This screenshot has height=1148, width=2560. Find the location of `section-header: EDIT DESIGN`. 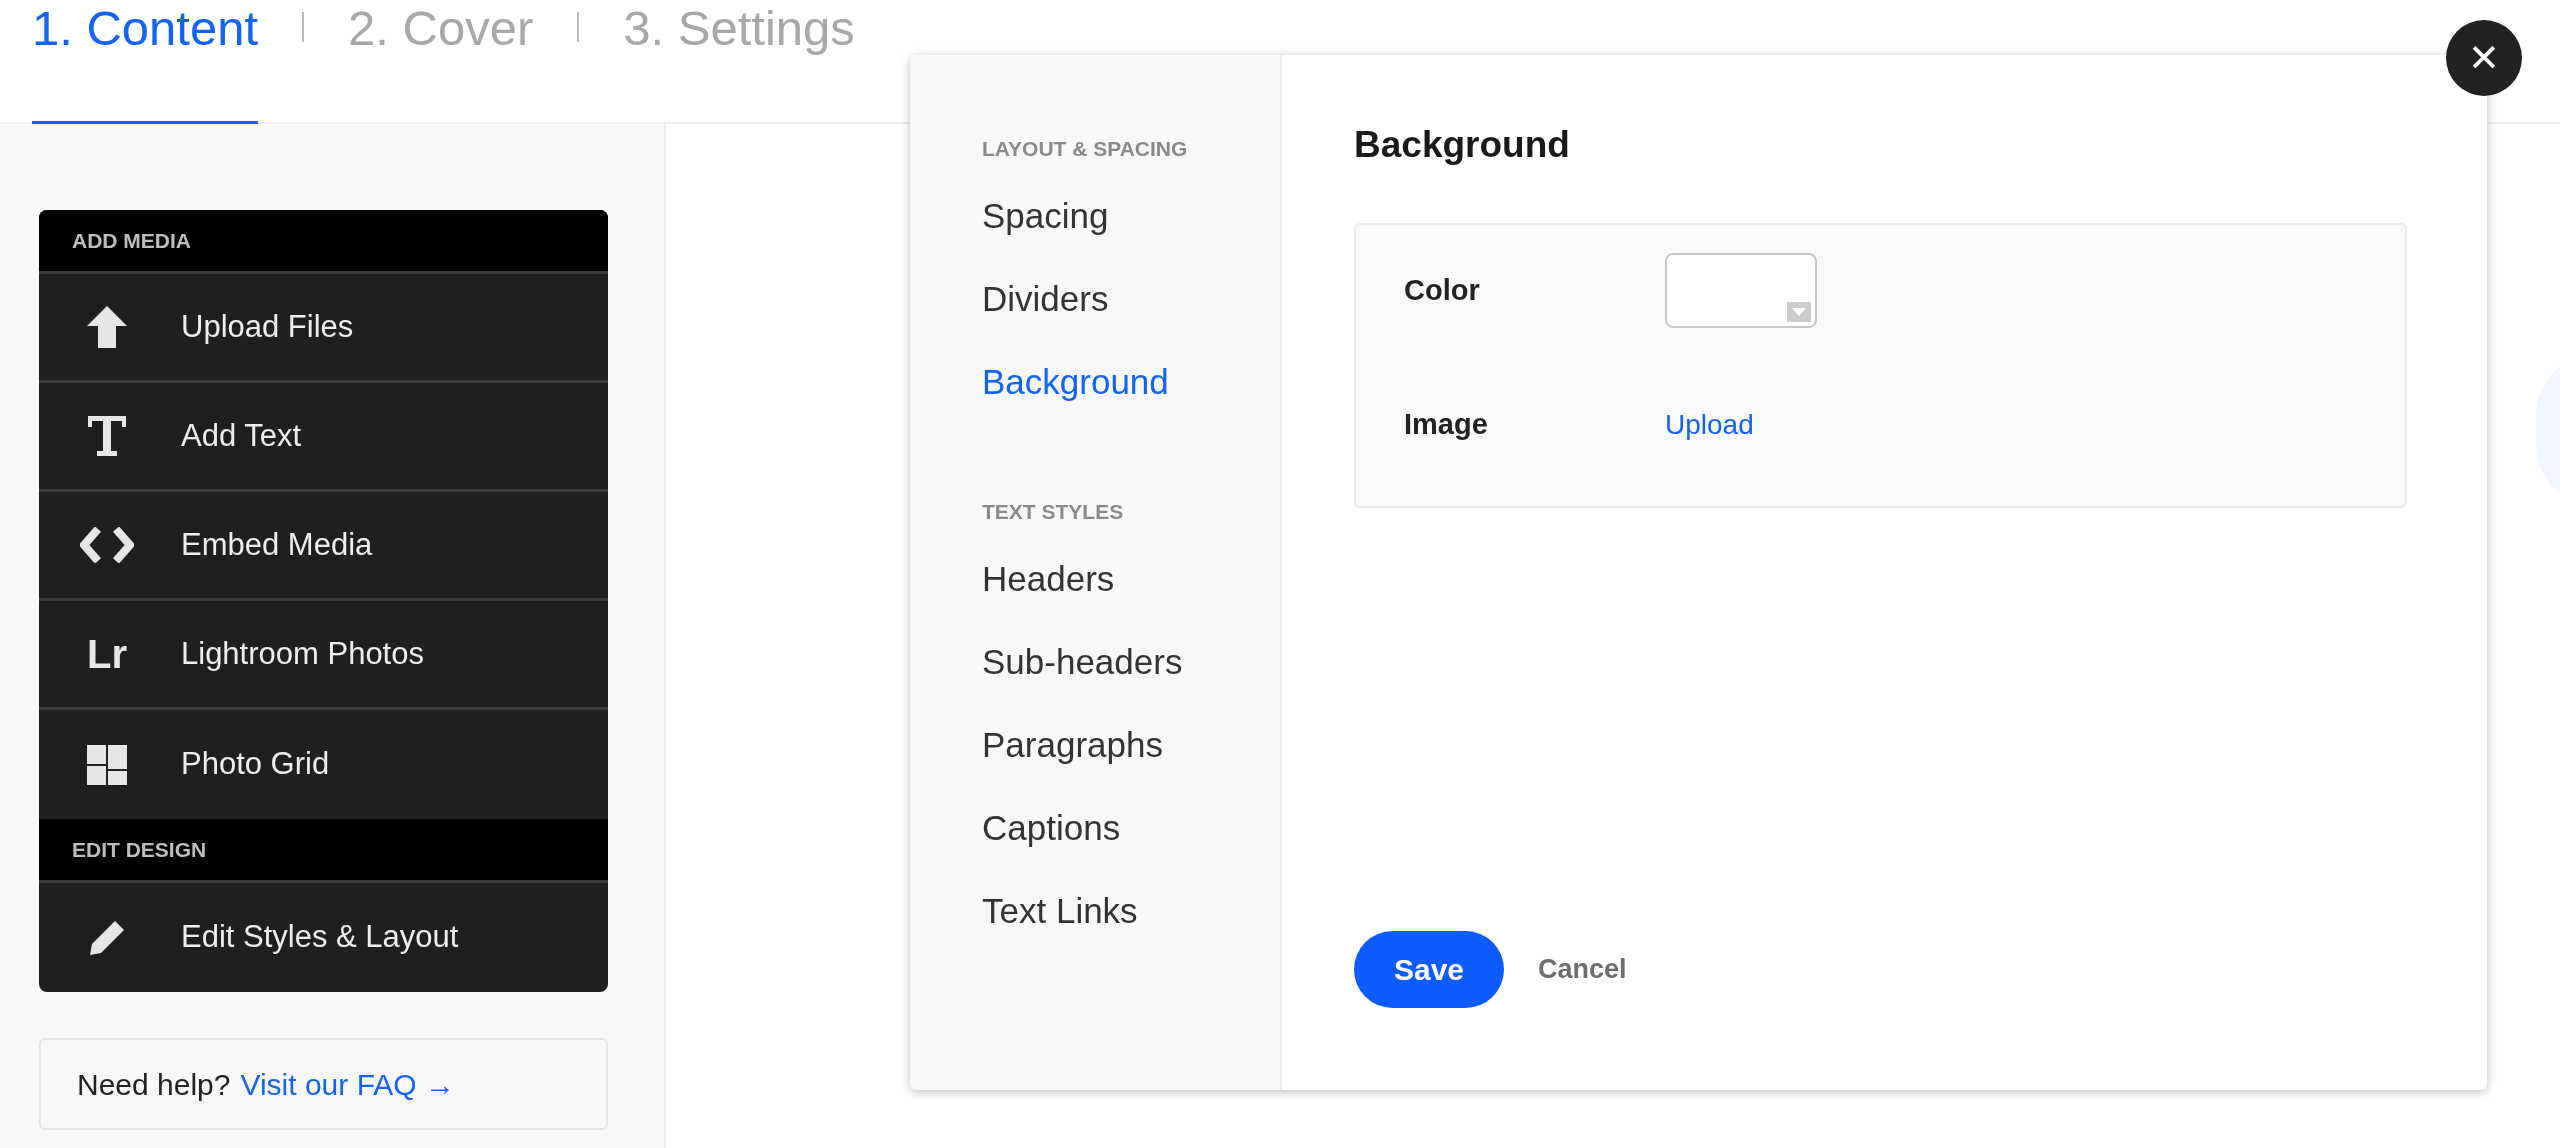

section-header: EDIT DESIGN is located at coordinates (323, 851).